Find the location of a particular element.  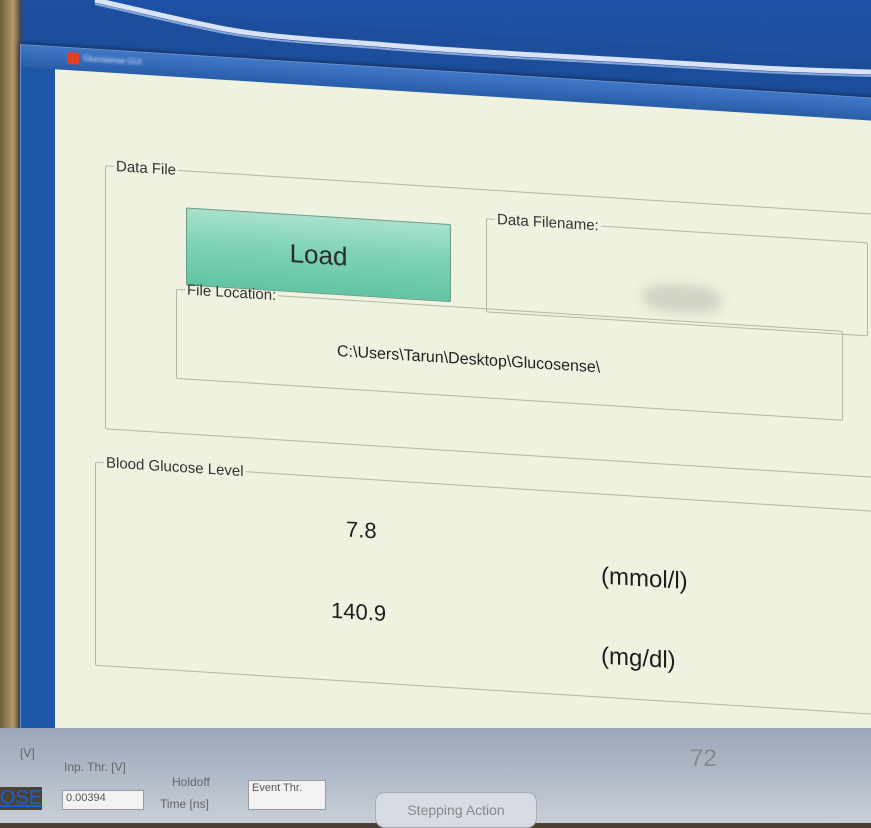

file-location-value: C:\Users\Tarun\Desktop\Glucosense\ is located at coordinates (469, 359).